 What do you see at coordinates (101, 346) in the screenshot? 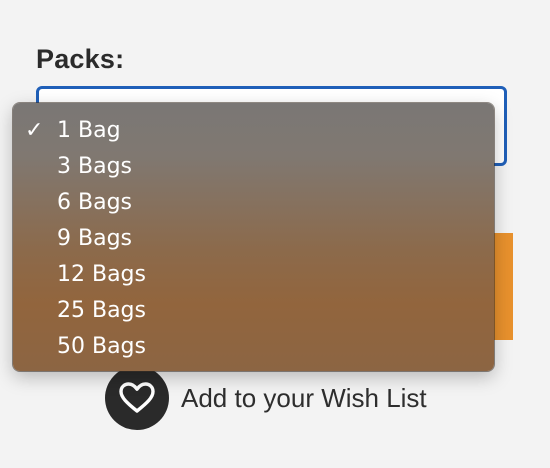
I see `dropdown-option-label: 50 Bags` at bounding box center [101, 346].